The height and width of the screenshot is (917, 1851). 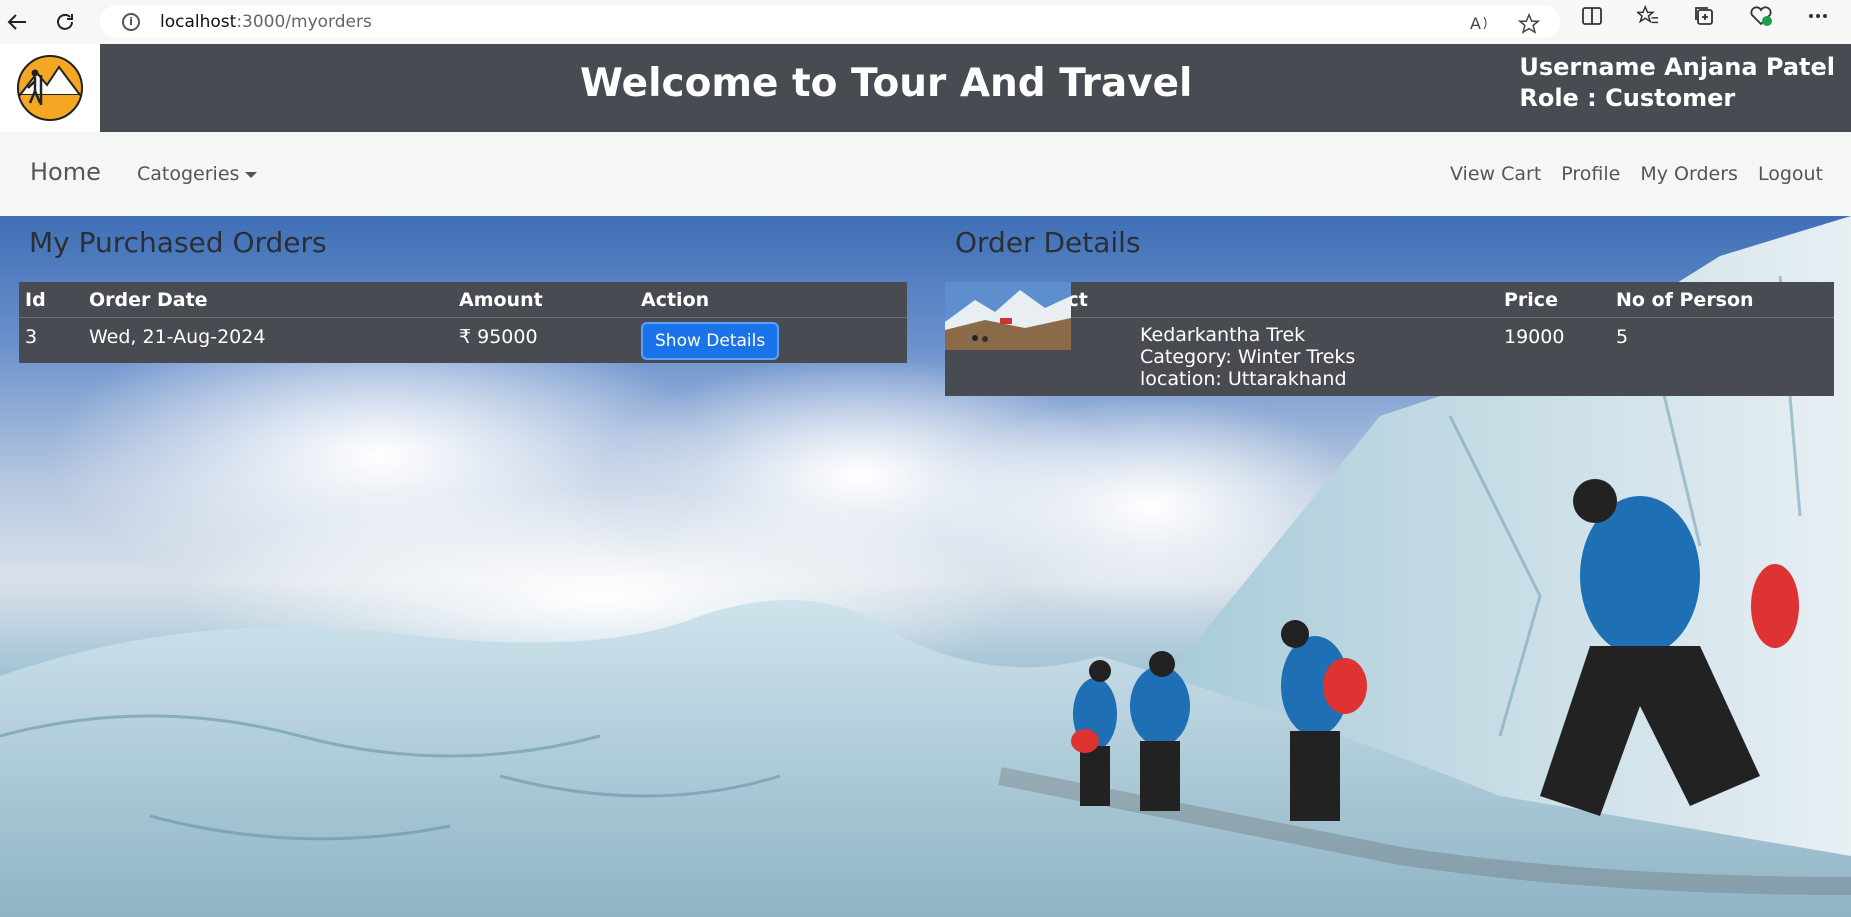 What do you see at coordinates (1037, 337) in the screenshot?
I see `product-image` at bounding box center [1037, 337].